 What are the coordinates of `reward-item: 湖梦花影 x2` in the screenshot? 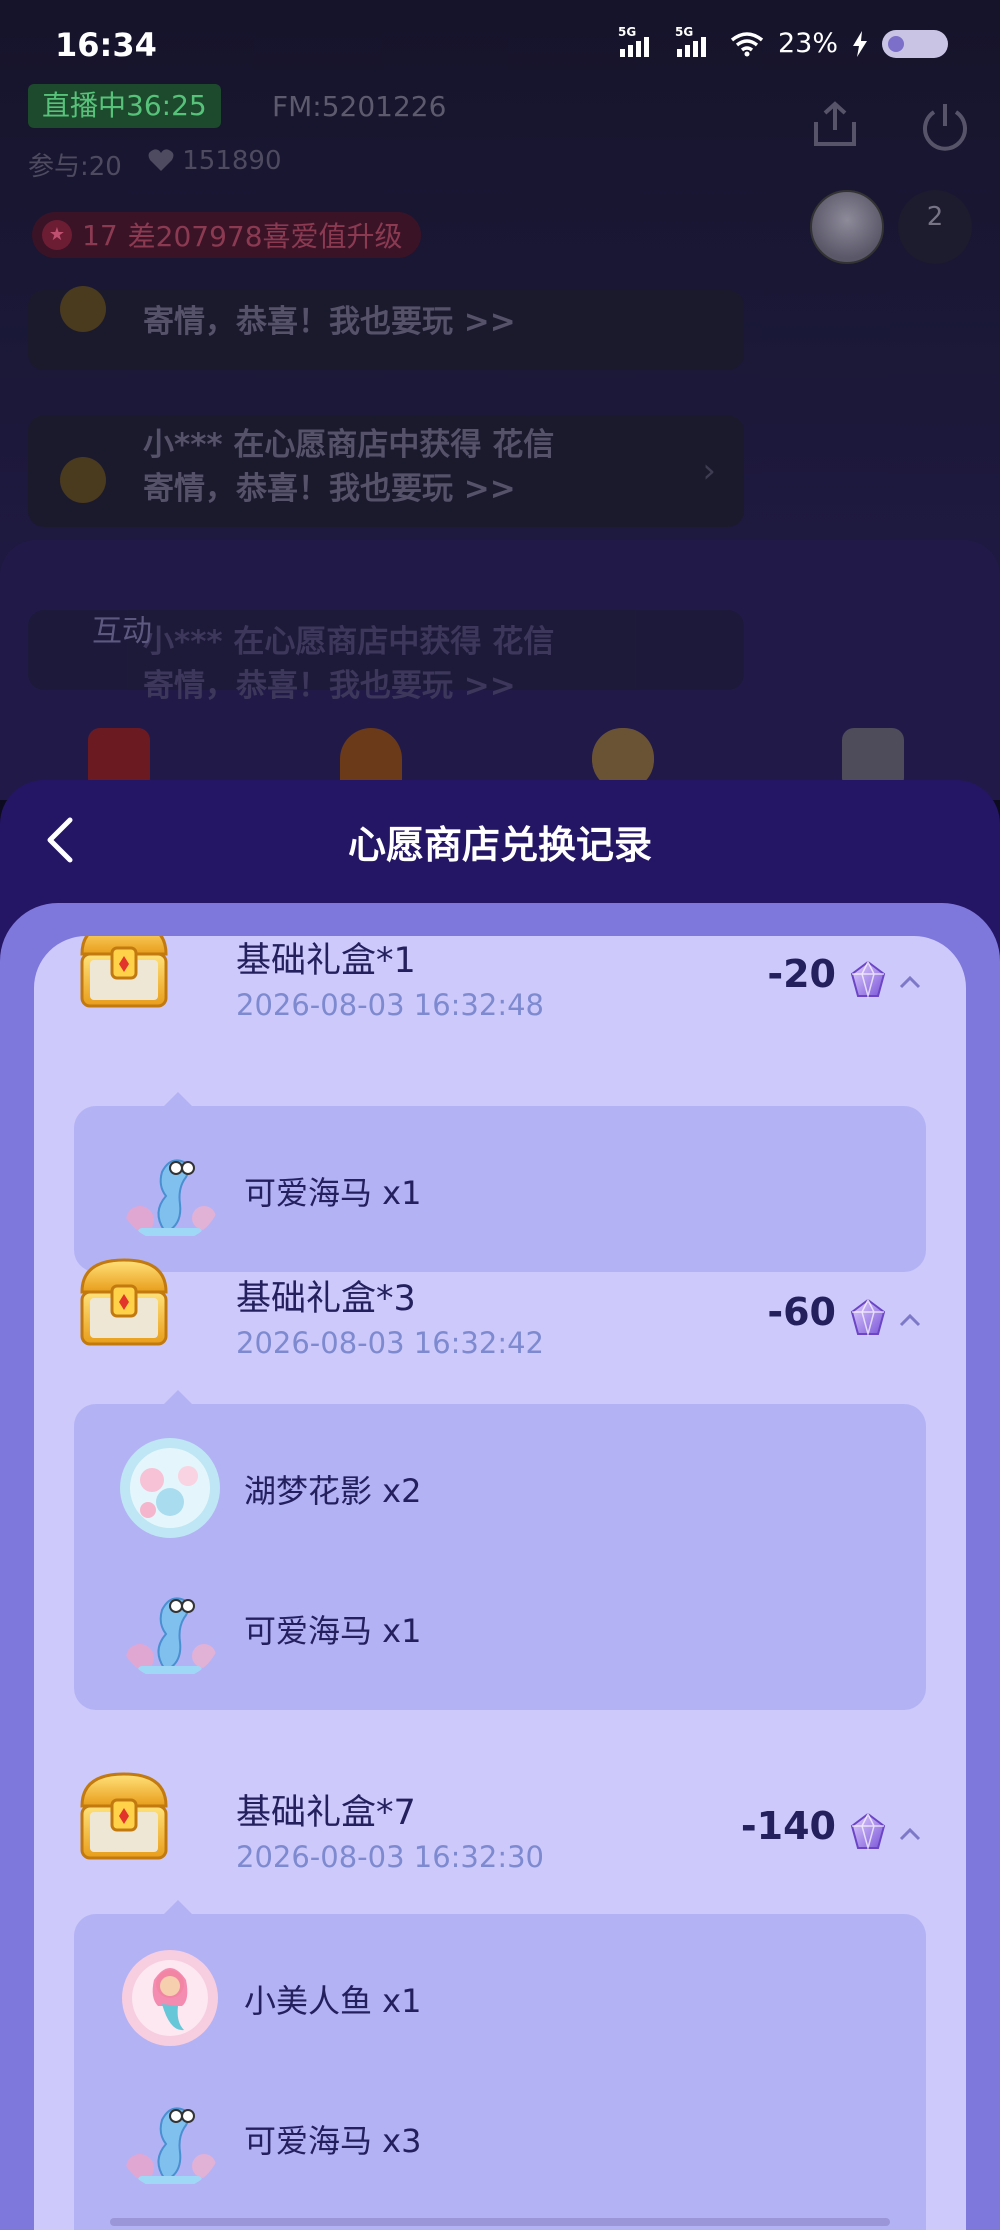 It's located at (500, 1483).